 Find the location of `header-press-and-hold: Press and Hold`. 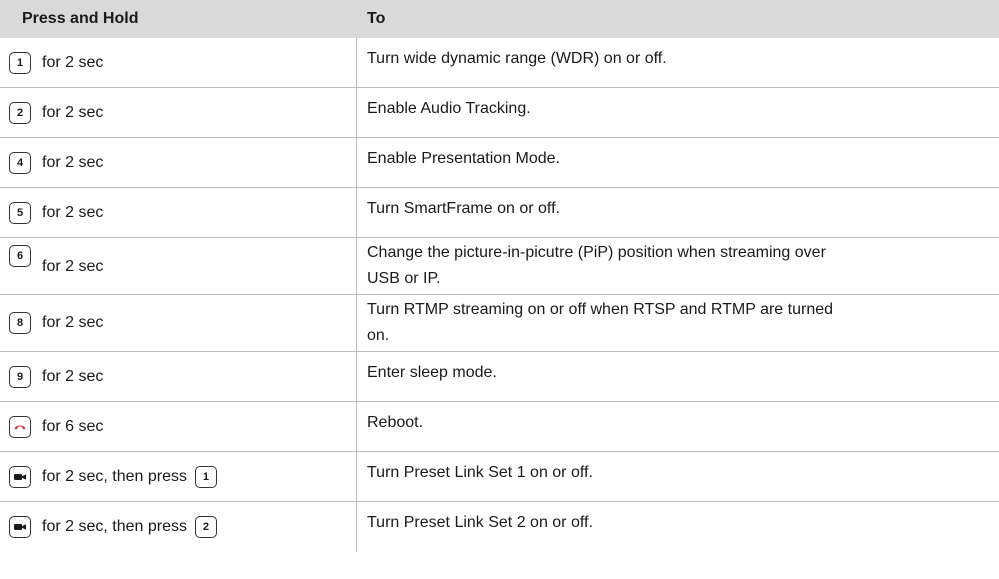

header-press-and-hold: Press and Hold is located at coordinates (80, 18).